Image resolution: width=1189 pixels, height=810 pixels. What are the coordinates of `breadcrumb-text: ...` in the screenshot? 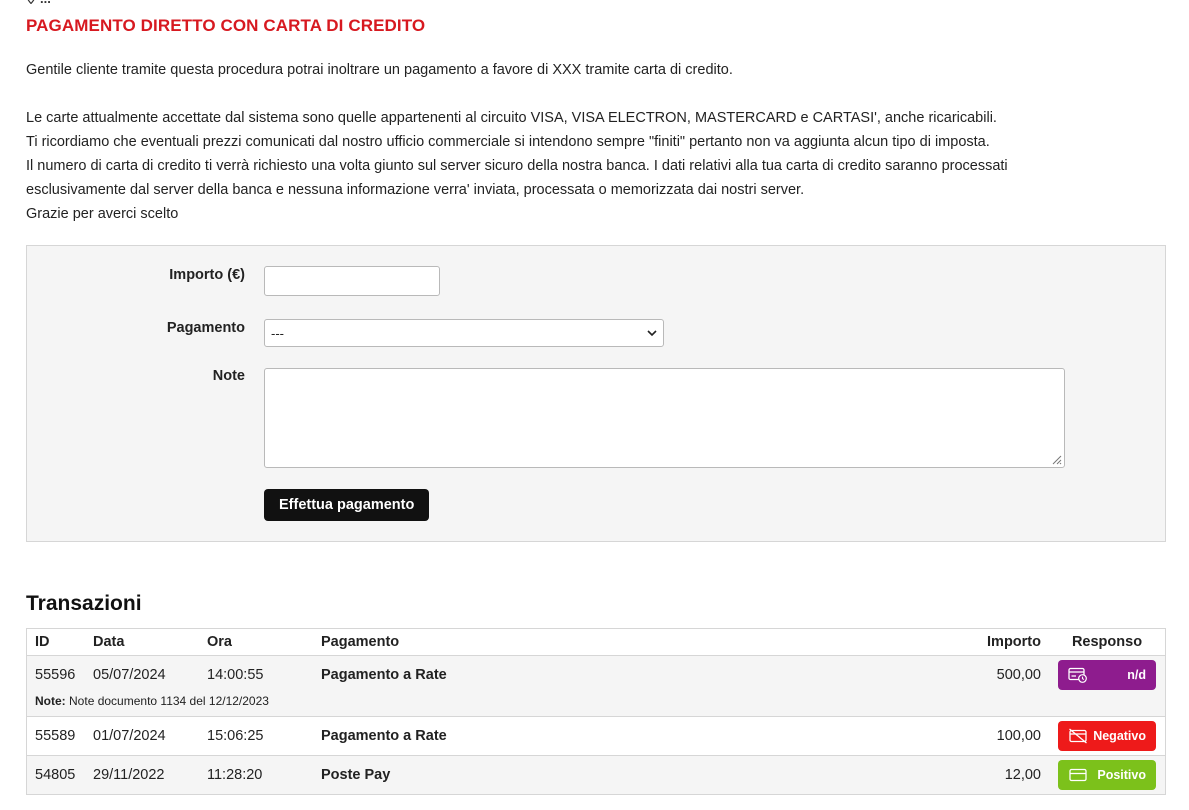 It's located at (45, 3).